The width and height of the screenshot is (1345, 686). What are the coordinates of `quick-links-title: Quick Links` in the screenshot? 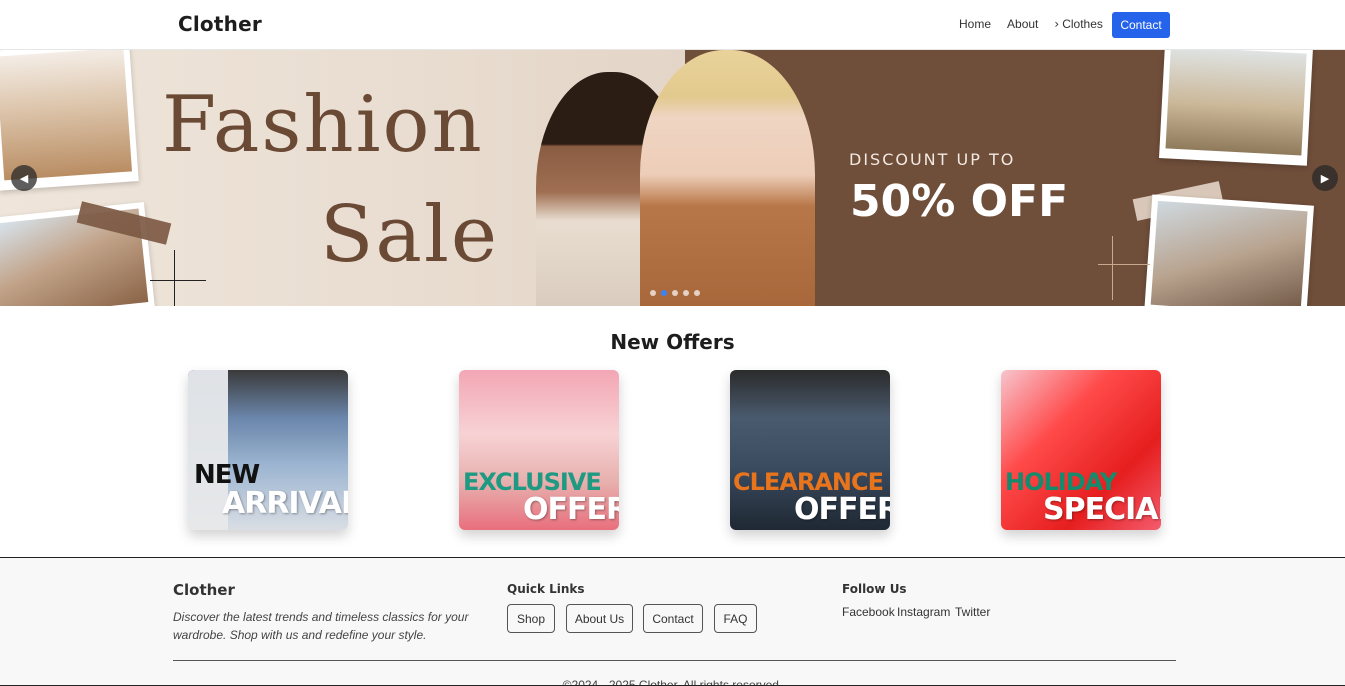 It's located at (546, 589).